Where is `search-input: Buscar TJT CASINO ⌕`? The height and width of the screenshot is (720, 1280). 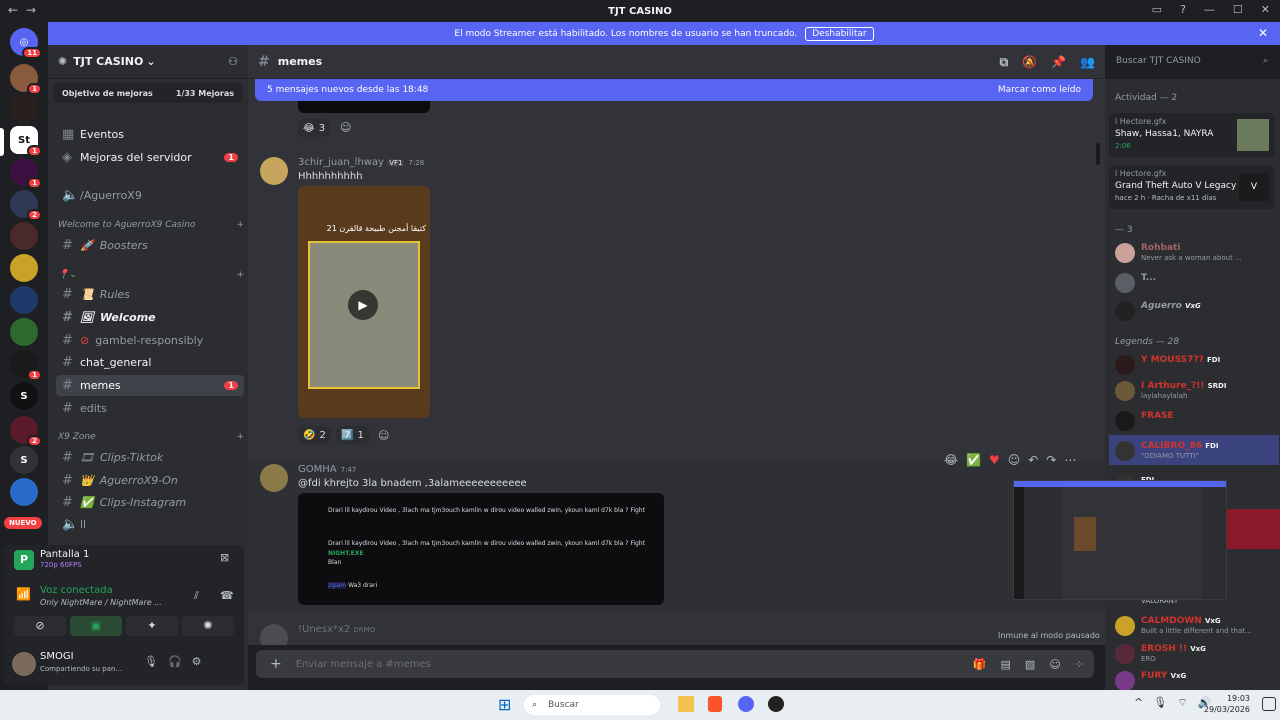
search-input: Buscar TJT CASINO ⌕ is located at coordinates (1192, 62).